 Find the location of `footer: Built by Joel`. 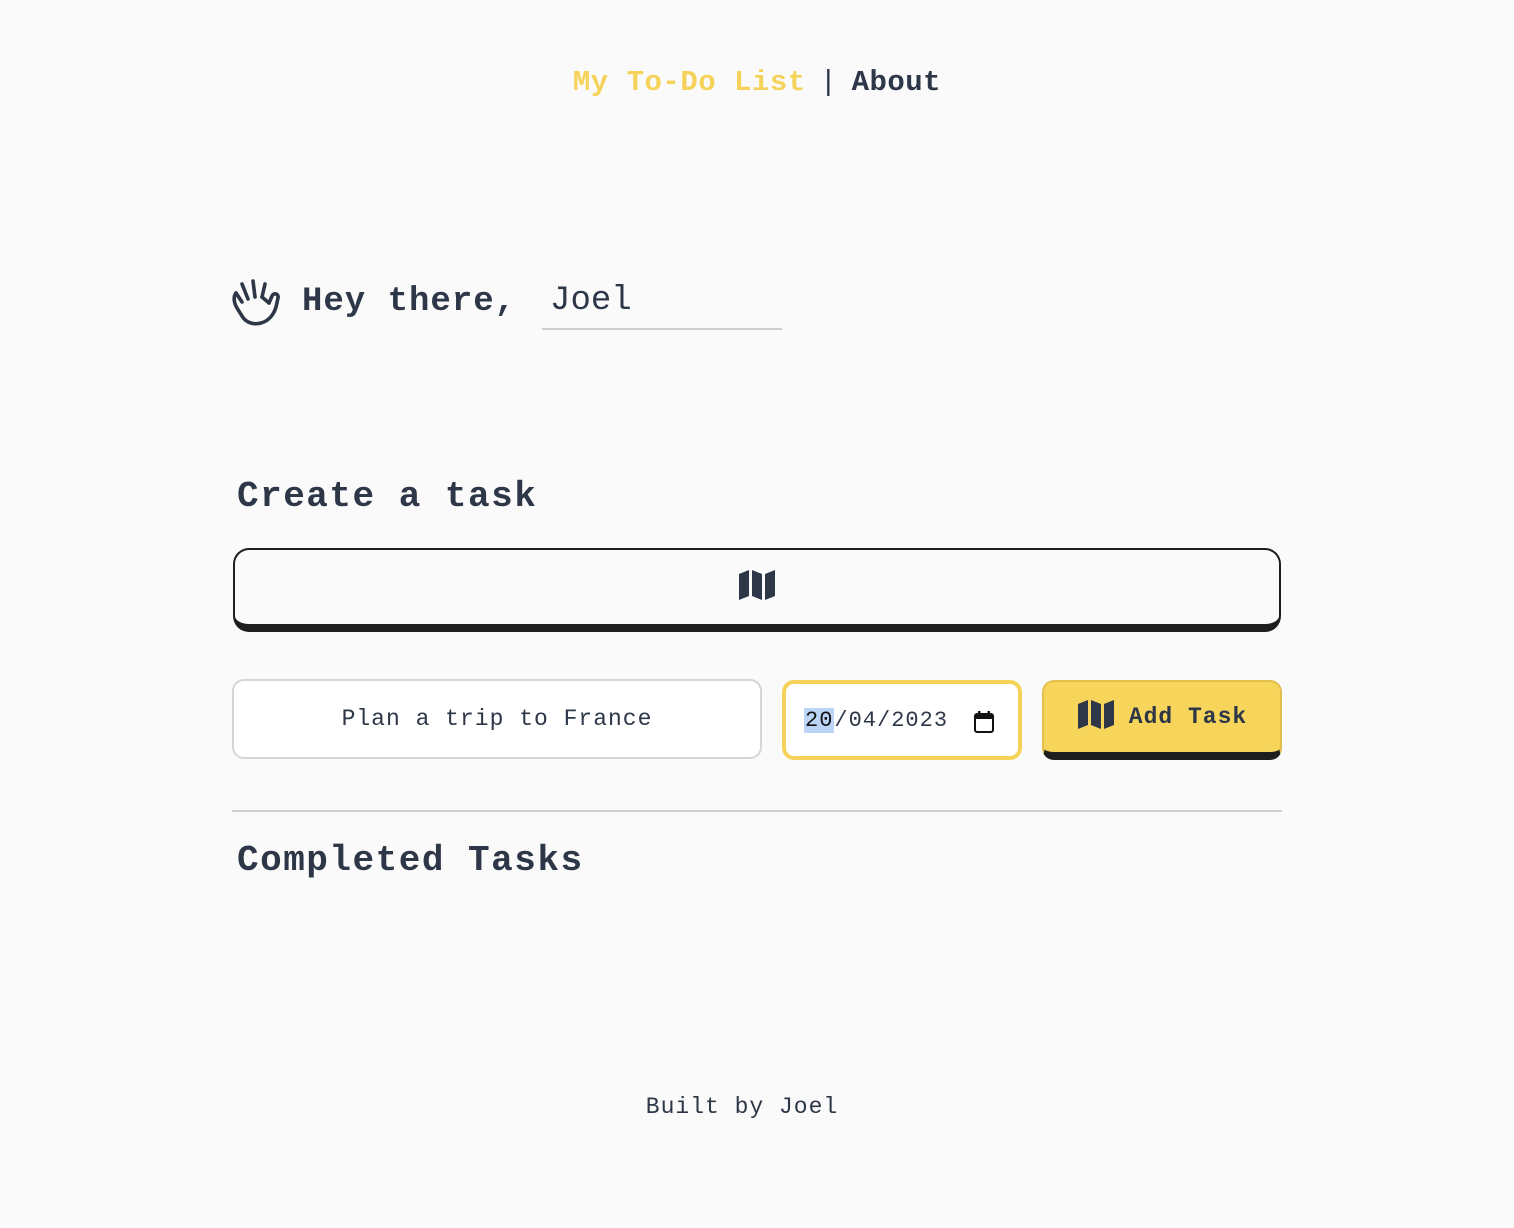

footer: Built by Joel is located at coordinates (742, 1107).